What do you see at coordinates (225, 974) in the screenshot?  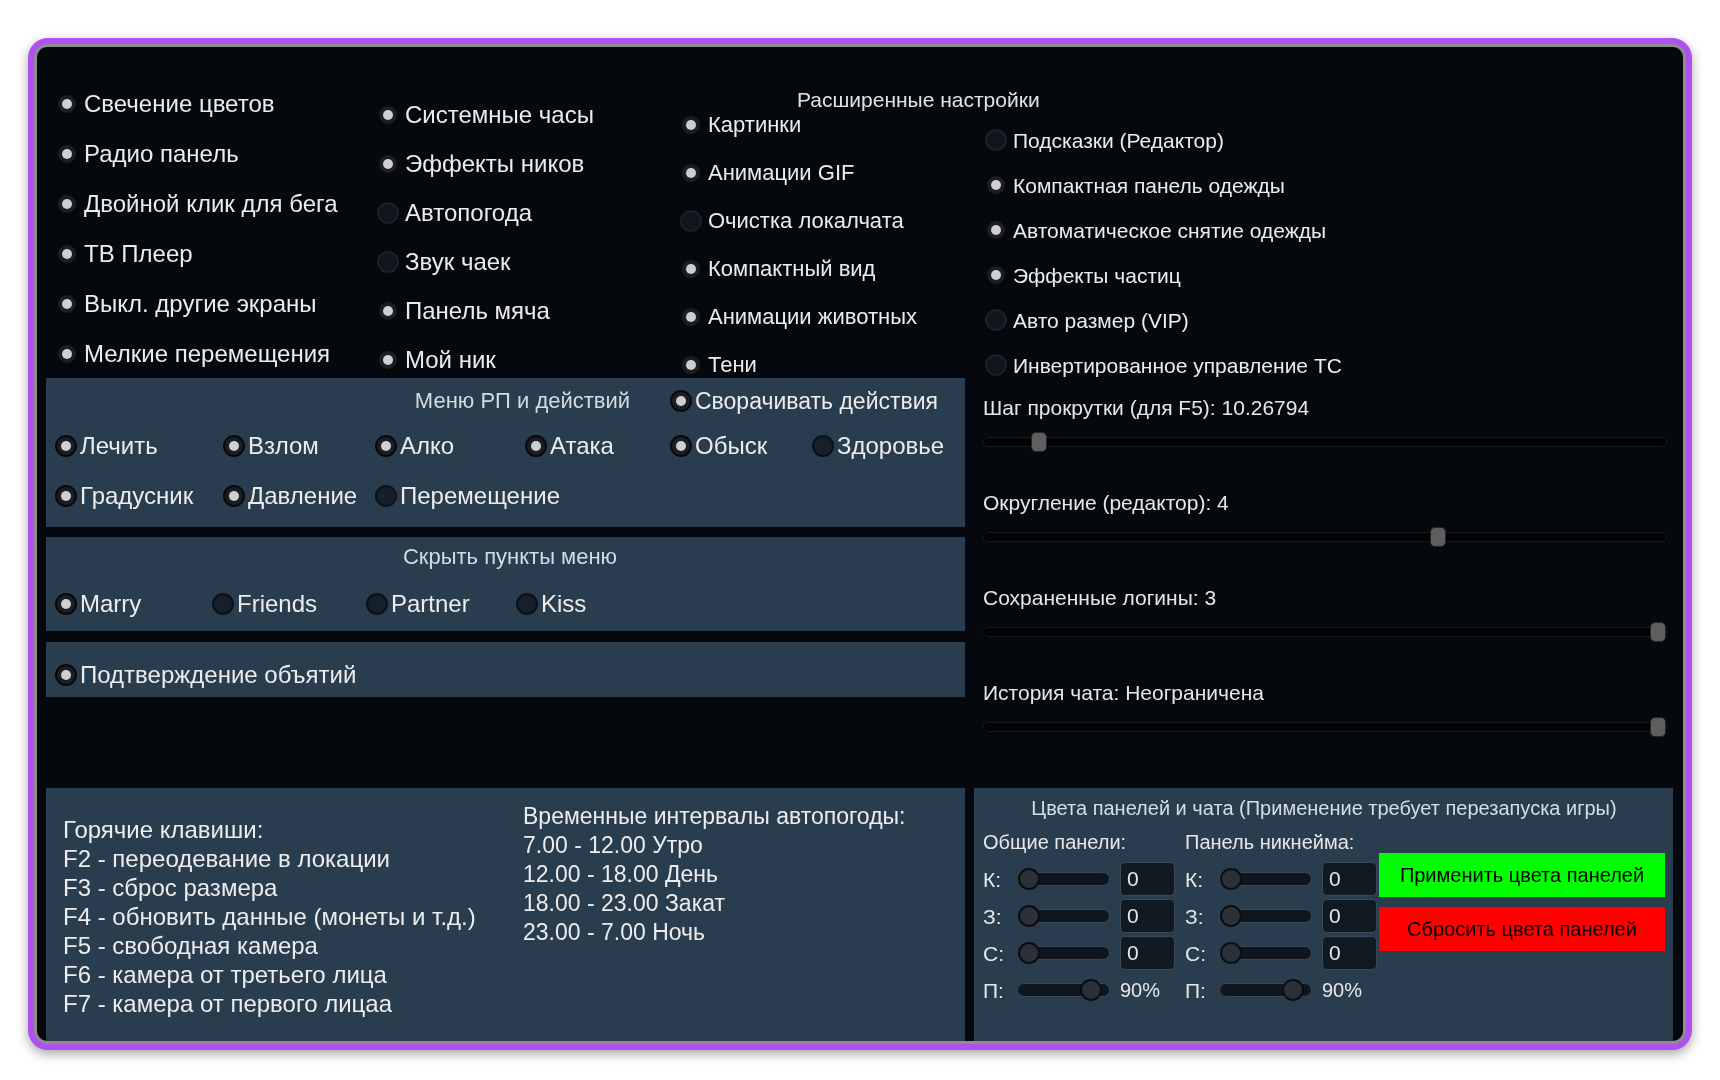 I see `hotkey-text: F6 - камера от третьего лица` at bounding box center [225, 974].